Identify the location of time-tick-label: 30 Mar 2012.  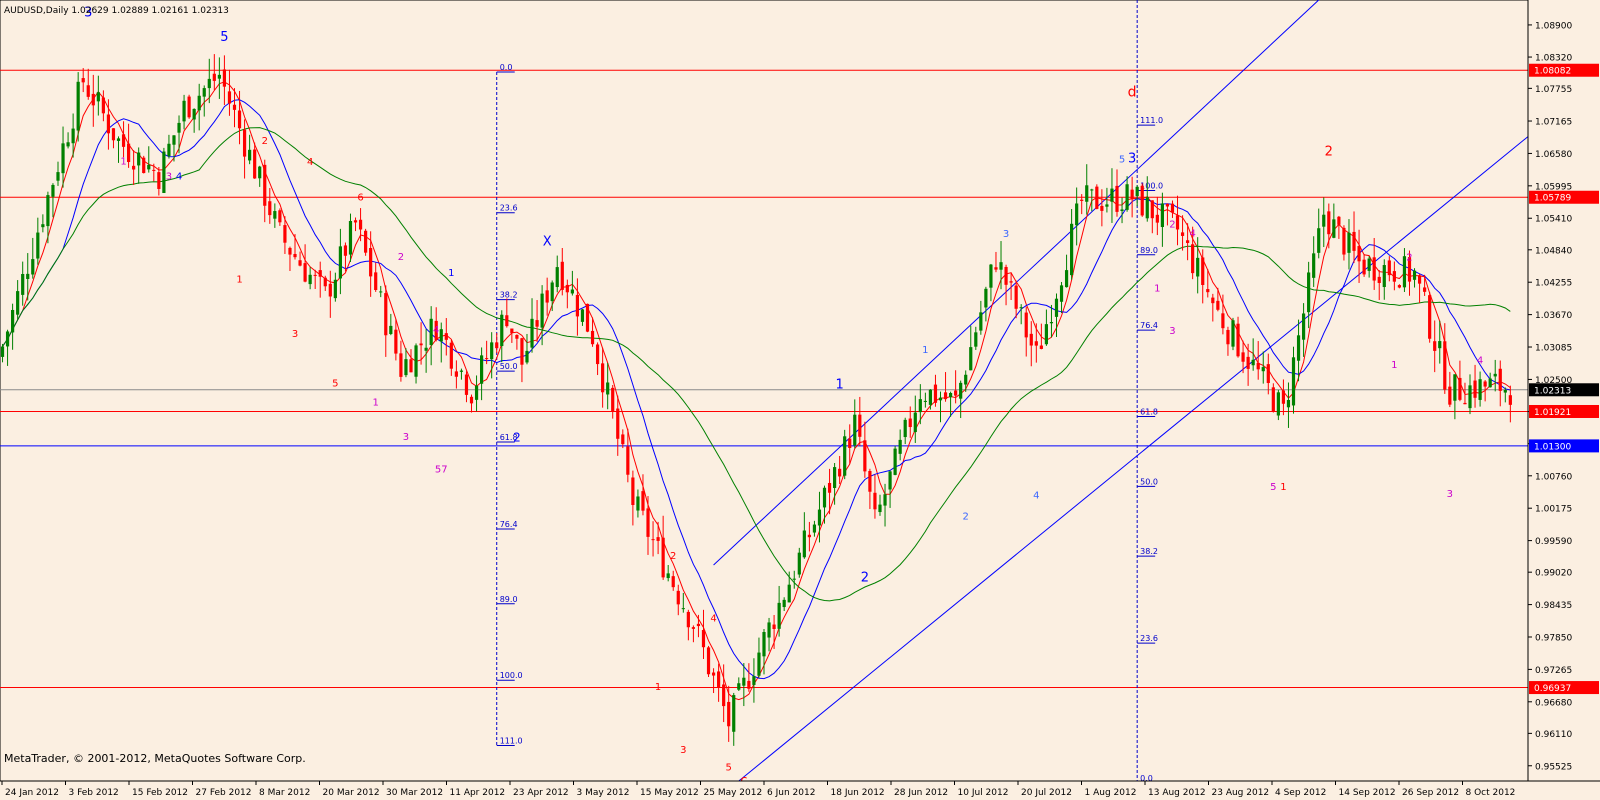
(414, 793).